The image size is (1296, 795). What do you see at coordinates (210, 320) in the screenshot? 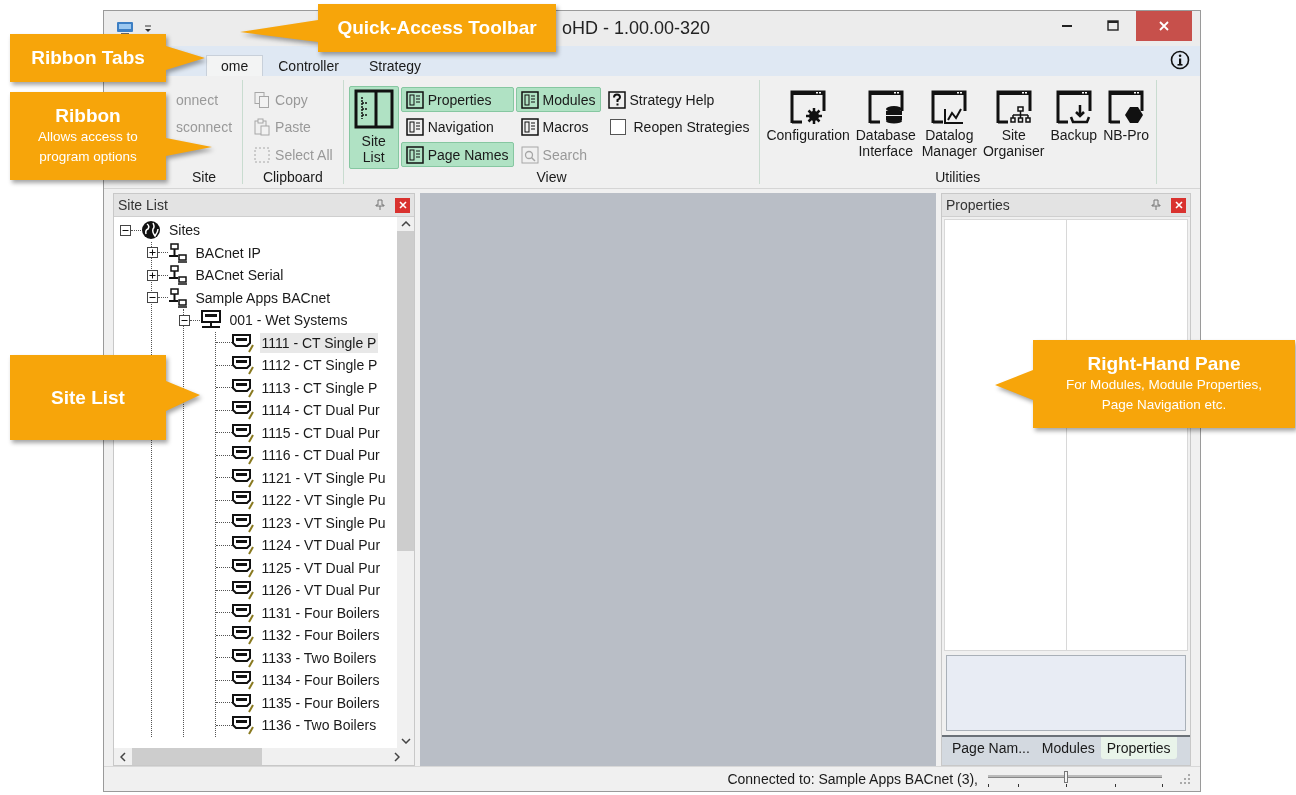
I see `monitor-icon` at bounding box center [210, 320].